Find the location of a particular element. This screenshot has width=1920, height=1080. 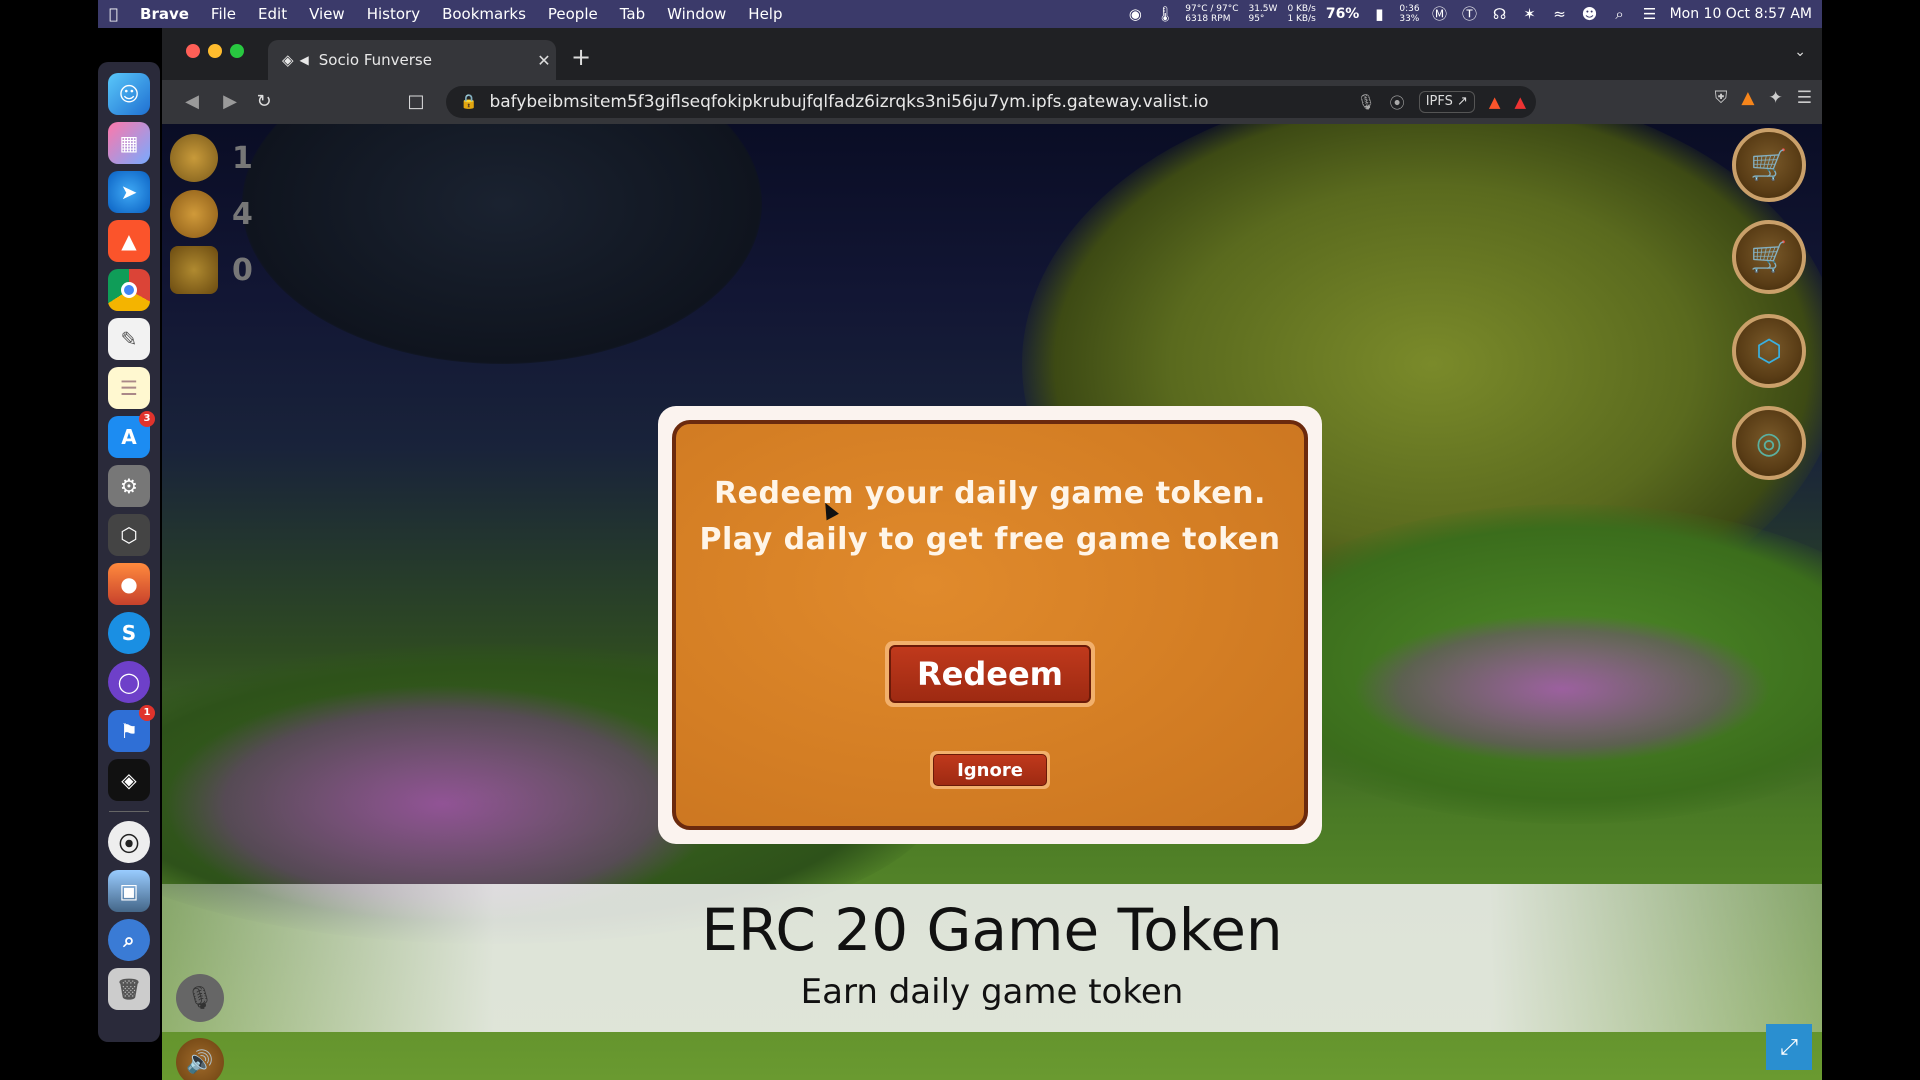

menu-file: File is located at coordinates (223, 14).